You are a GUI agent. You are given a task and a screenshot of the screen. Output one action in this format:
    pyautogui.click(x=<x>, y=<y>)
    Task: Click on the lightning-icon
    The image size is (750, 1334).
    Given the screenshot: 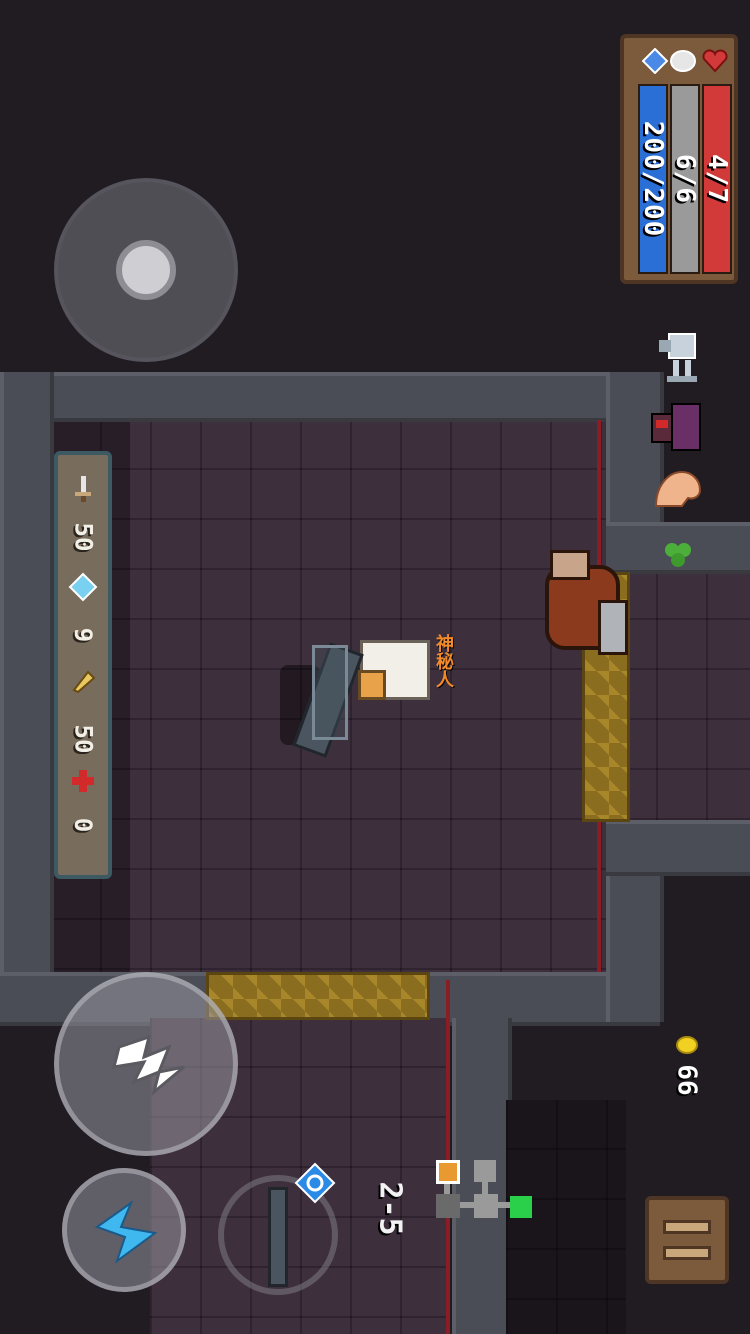 What is the action you would take?
    pyautogui.click(x=126, y=1232)
    